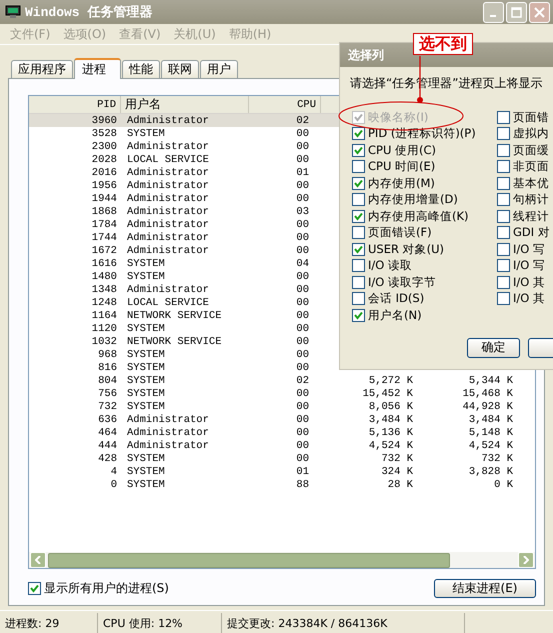  Describe the element at coordinates (146, 328) in the screenshot. I see `user-cell-text: SYSTEM` at that location.